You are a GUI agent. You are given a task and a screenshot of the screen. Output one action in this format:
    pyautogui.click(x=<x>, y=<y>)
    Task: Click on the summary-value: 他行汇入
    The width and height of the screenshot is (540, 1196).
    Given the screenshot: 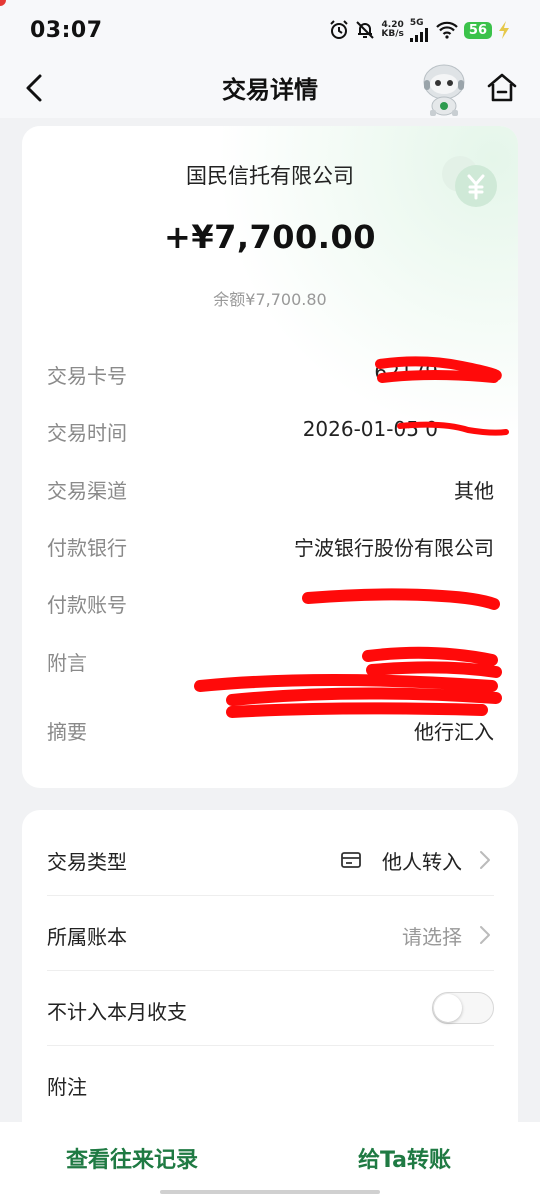 What is the action you would take?
    pyautogui.click(x=454, y=732)
    